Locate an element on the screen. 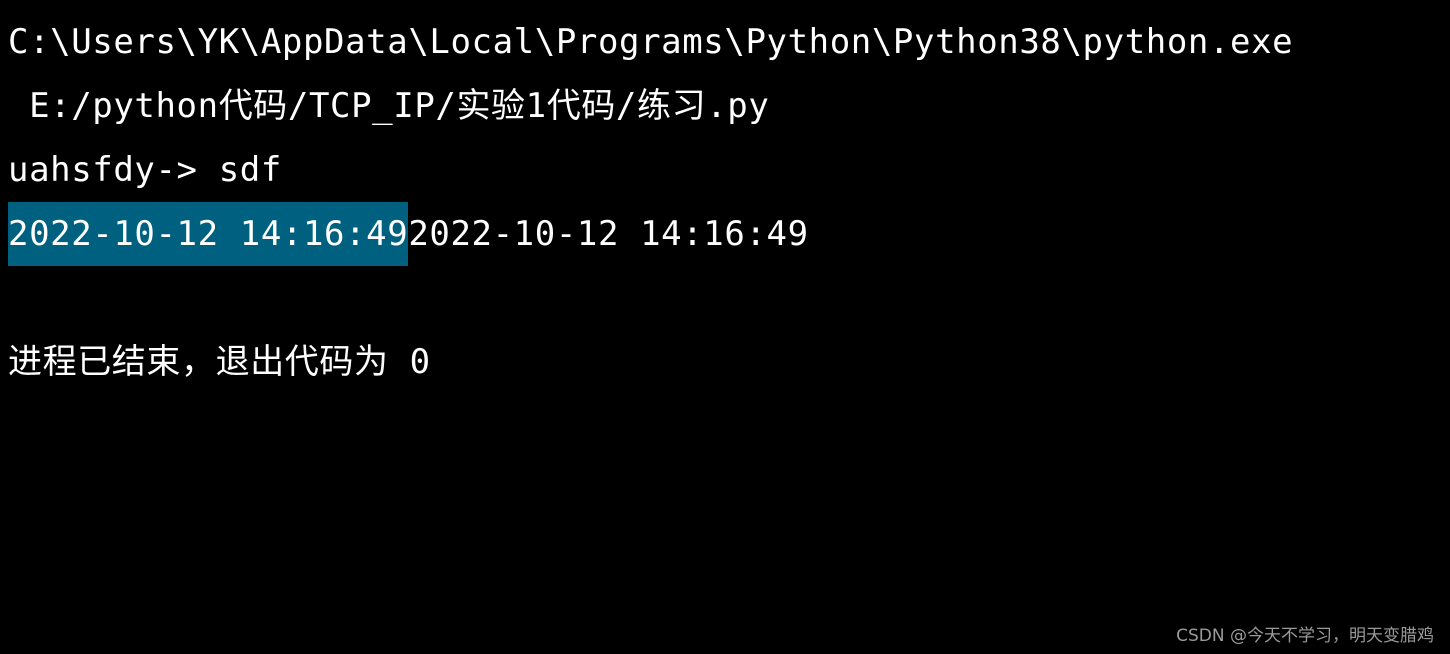 This screenshot has height=654, width=1450. script-path-line: E:/python代码/TCP_IP/实验1代码/练习.py is located at coordinates (389, 106).